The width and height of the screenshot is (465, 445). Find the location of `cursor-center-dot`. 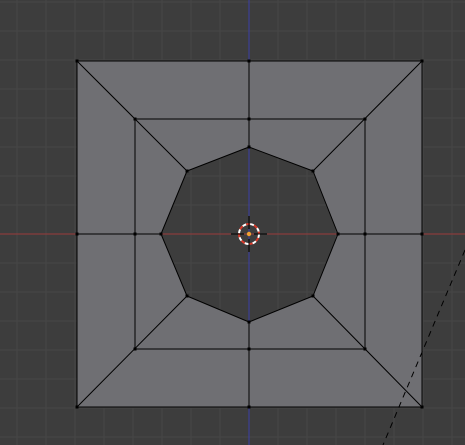

cursor-center-dot is located at coordinates (249, 234).